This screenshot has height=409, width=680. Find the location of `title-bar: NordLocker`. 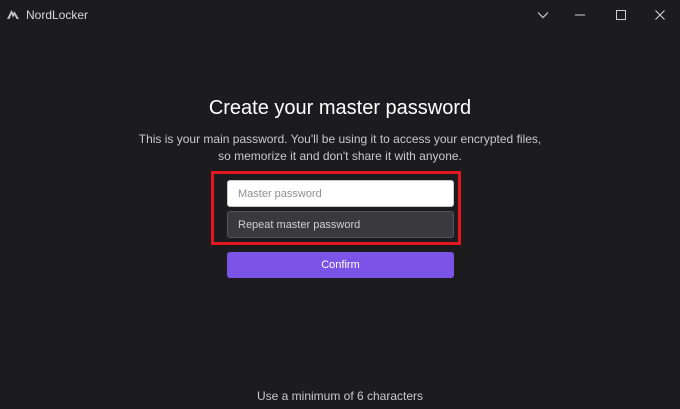

title-bar: NordLocker is located at coordinates (340, 15).